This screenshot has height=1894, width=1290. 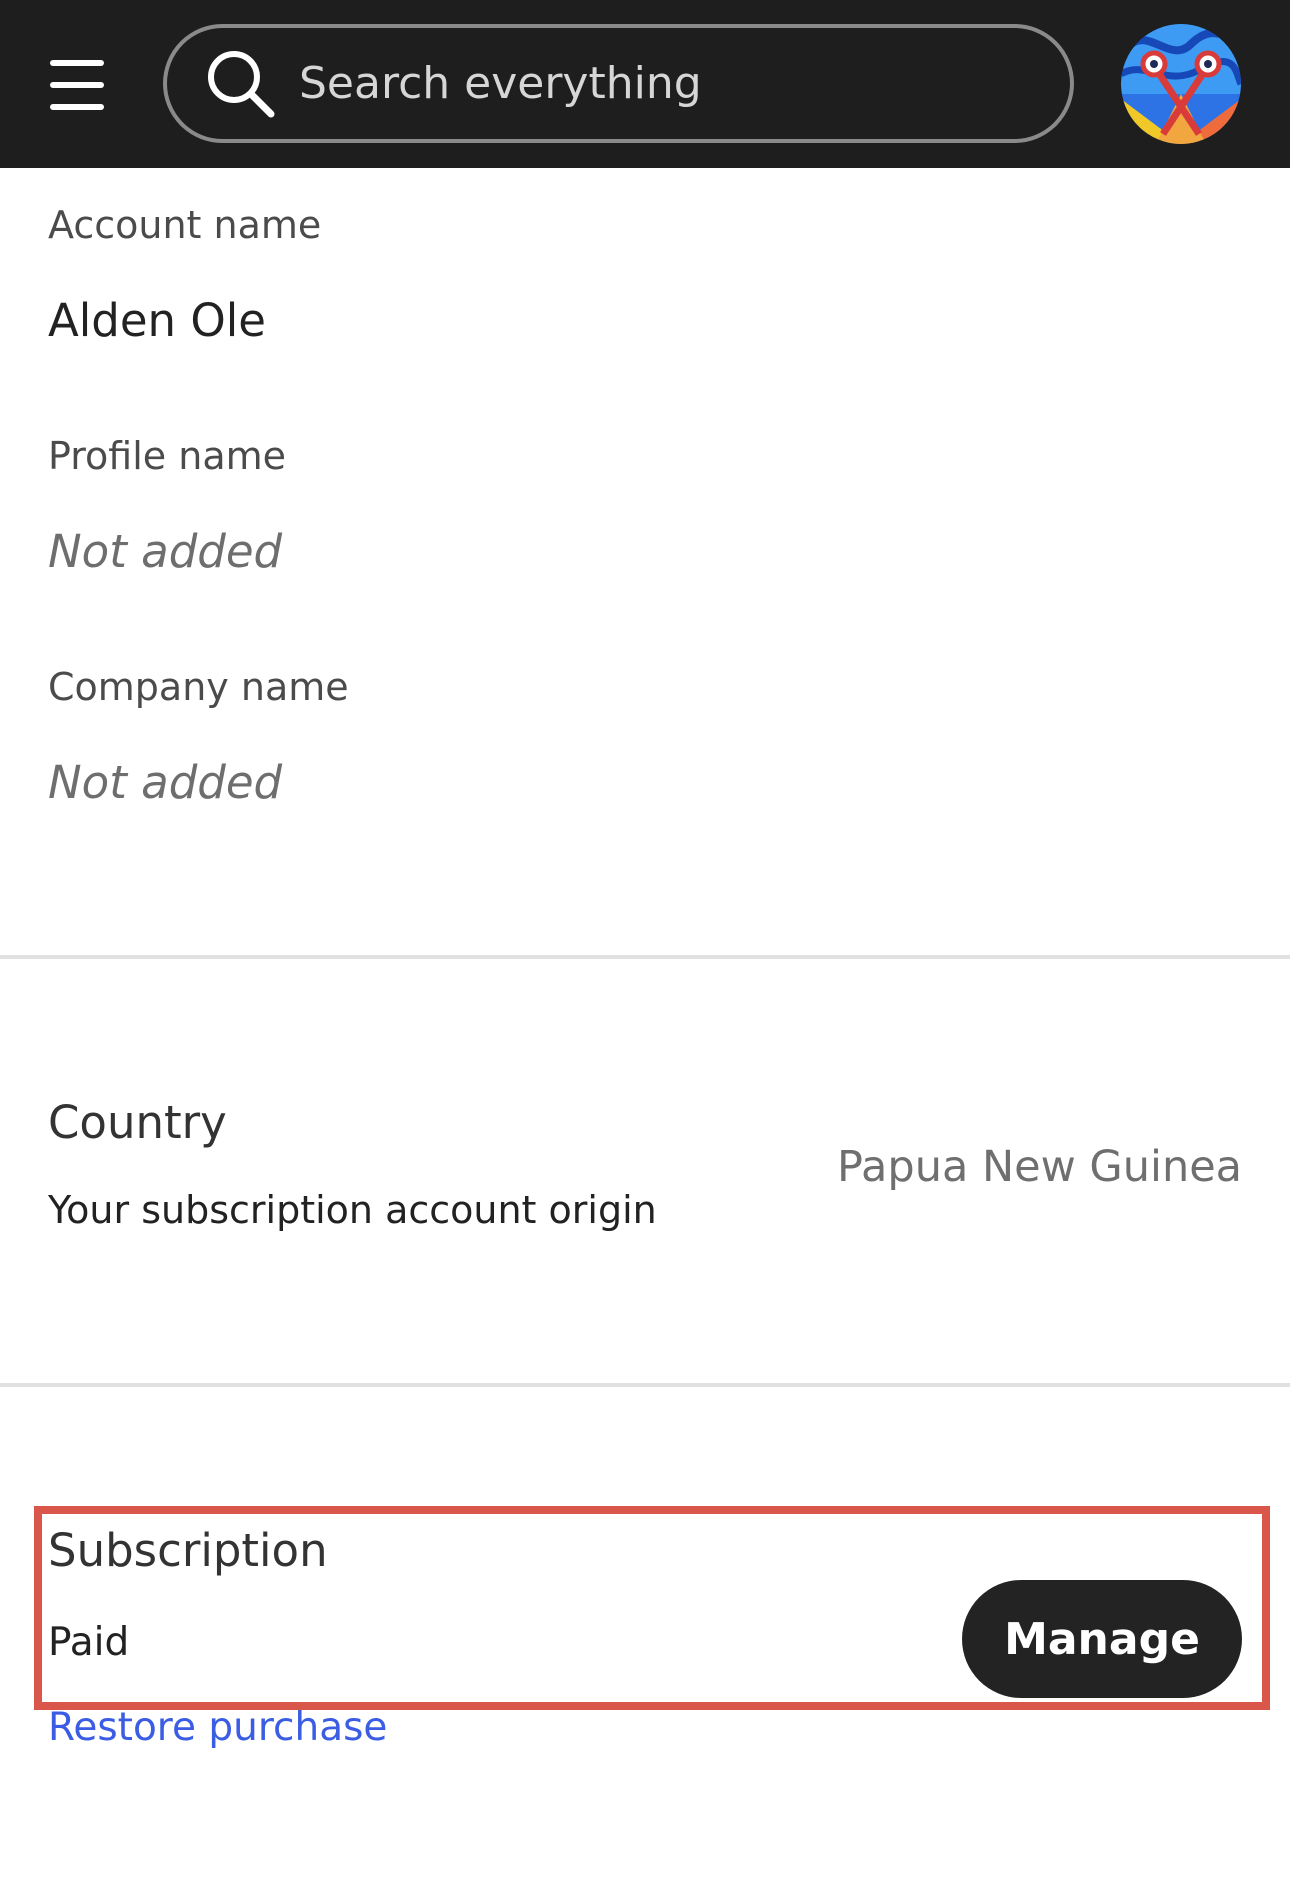 I want to click on company-name-value: Not added, so click(x=165, y=782).